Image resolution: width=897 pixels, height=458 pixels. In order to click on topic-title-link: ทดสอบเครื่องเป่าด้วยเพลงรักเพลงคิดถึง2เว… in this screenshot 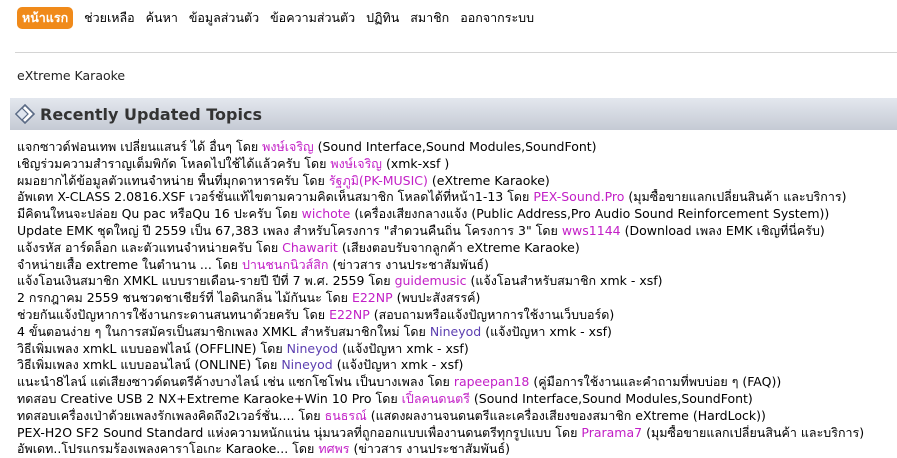, I will do `click(155, 415)`.